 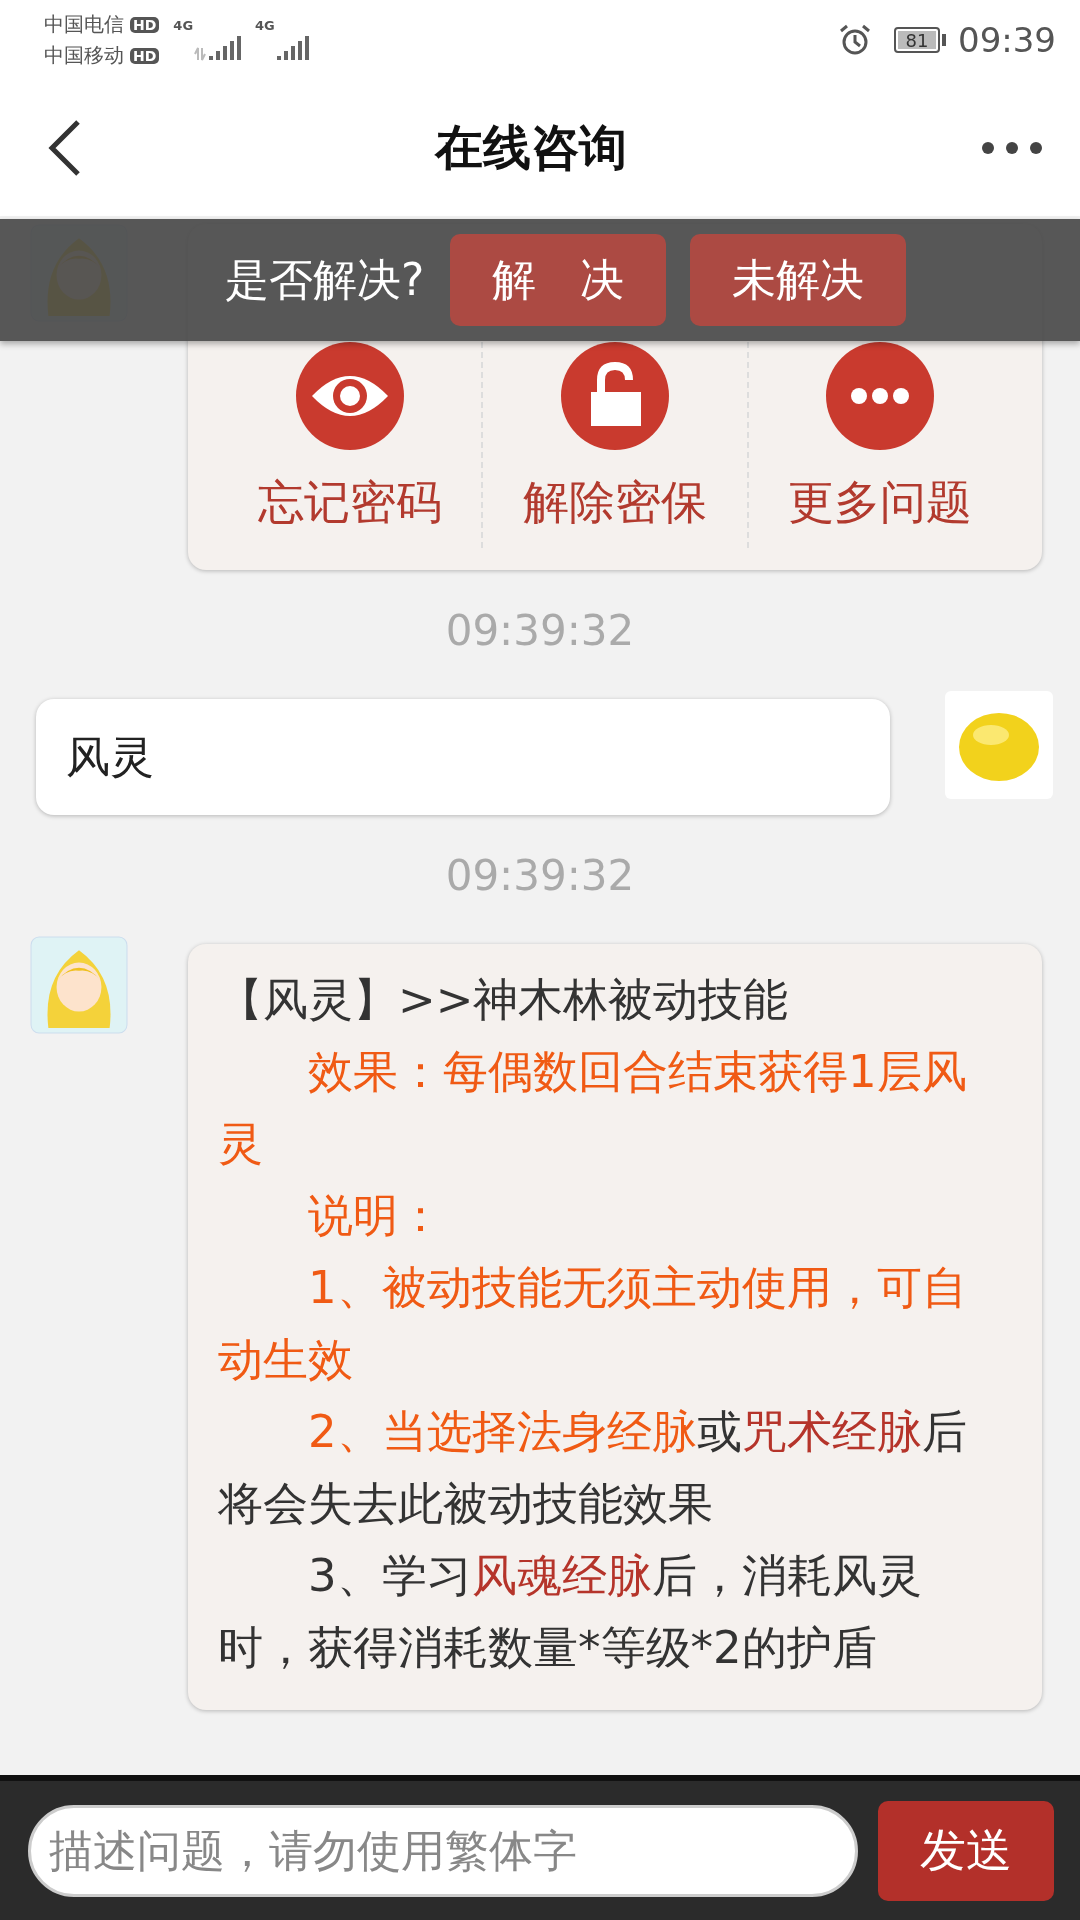 I want to click on send-button: 发送, so click(x=966, y=1850).